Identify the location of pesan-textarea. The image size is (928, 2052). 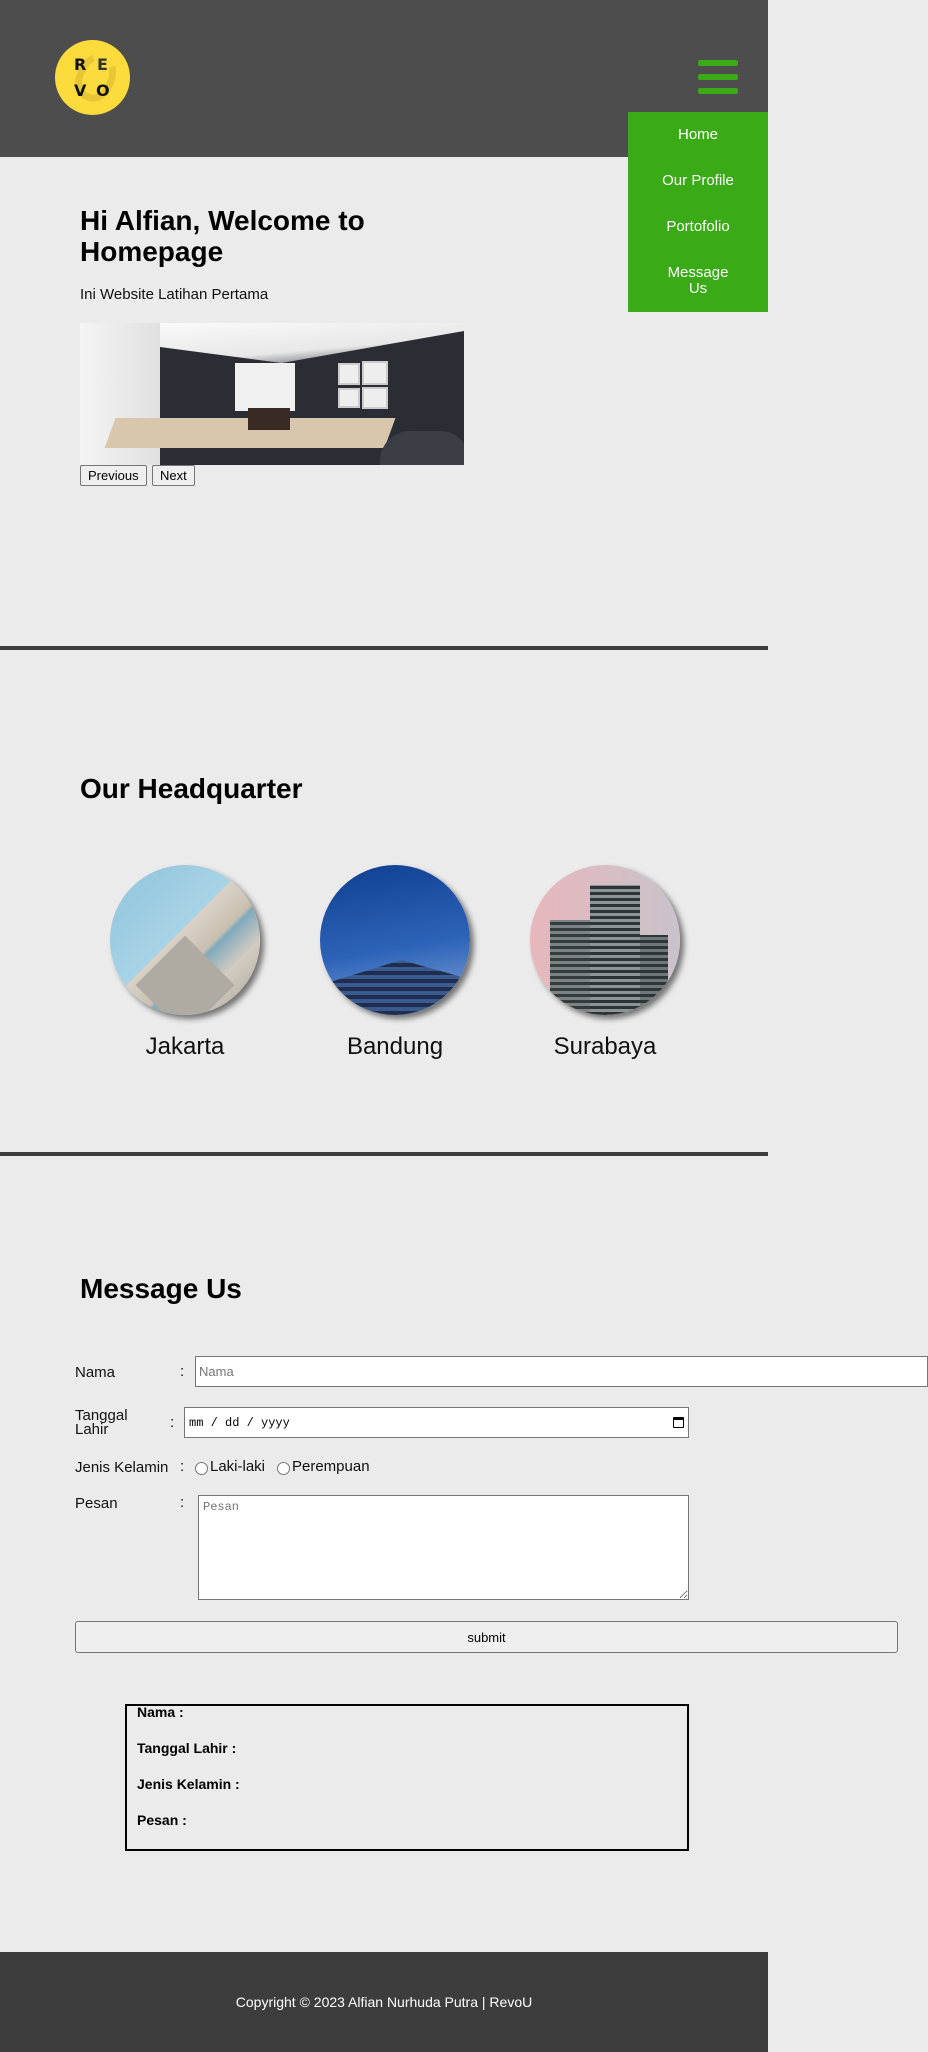
(443, 1547).